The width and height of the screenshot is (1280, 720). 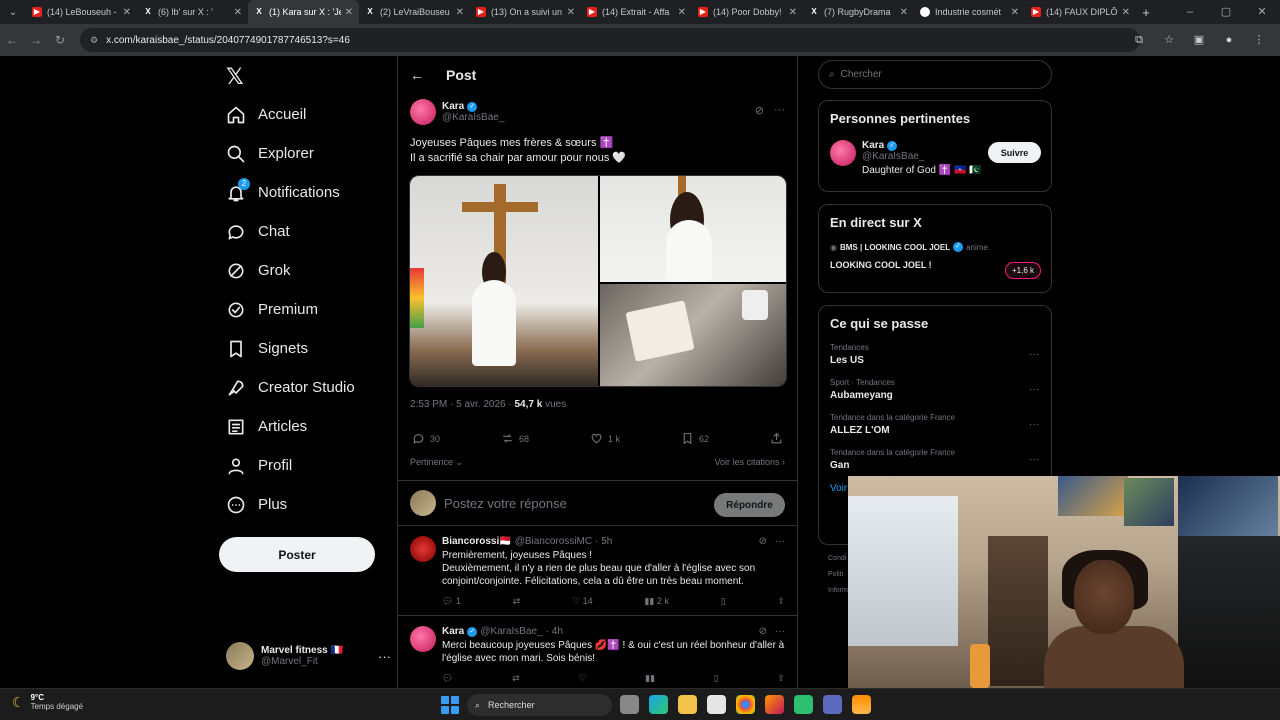 What do you see at coordinates (749, 505) in the screenshot?
I see `reply-button: Répondre` at bounding box center [749, 505].